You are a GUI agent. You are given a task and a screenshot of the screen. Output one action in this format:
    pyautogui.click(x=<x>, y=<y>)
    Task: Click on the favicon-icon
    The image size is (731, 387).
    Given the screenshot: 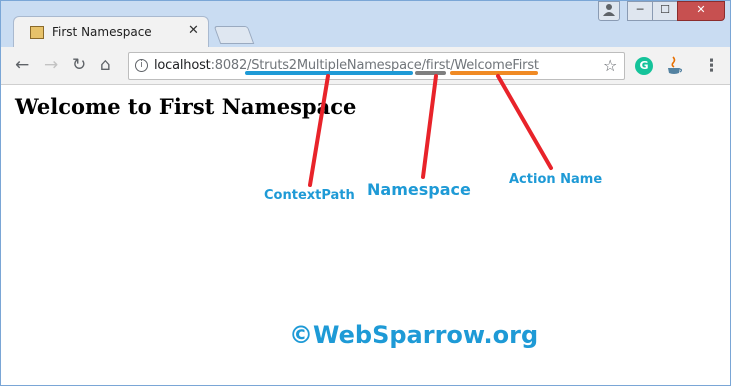 What is the action you would take?
    pyautogui.click(x=37, y=32)
    